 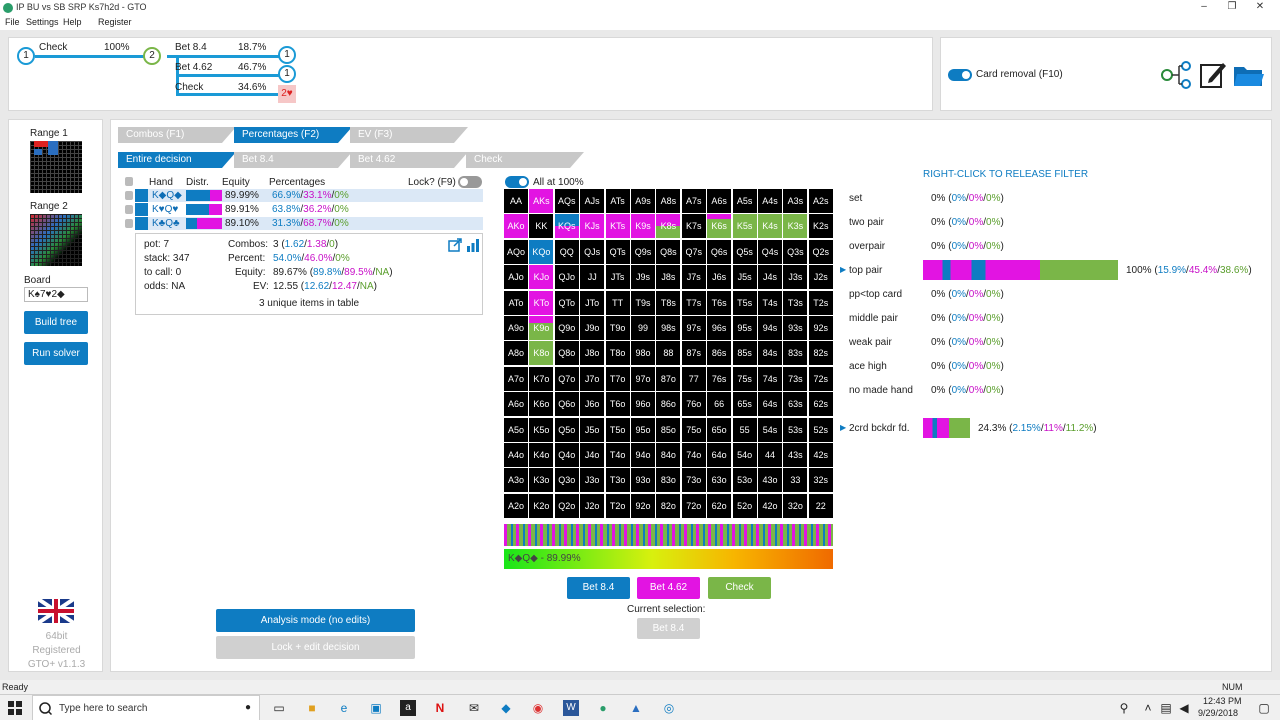 What do you see at coordinates (312, 708) in the screenshot?
I see `file-explorer-icon: ■` at bounding box center [312, 708].